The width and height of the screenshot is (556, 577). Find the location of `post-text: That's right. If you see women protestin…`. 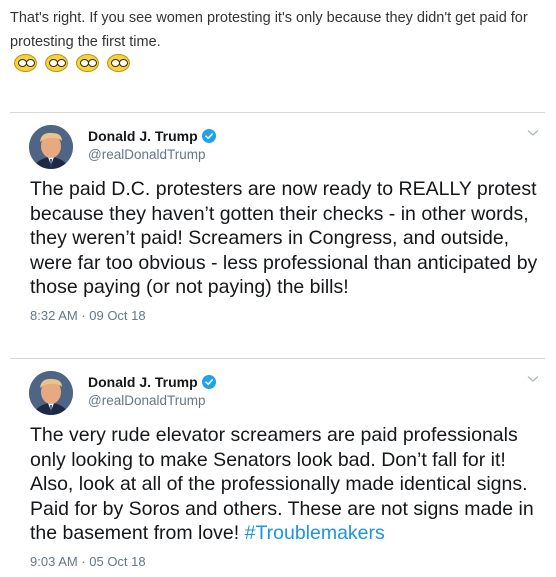

post-text: That's right. If you see women protestin… is located at coordinates (269, 30).